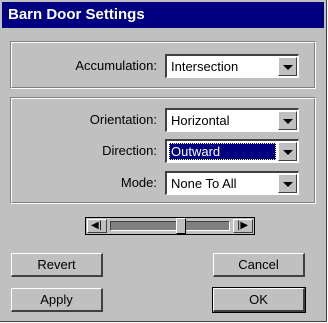 Image resolution: width=328 pixels, height=323 pixels. I want to click on direction-dropdown-icon, so click(287, 151).